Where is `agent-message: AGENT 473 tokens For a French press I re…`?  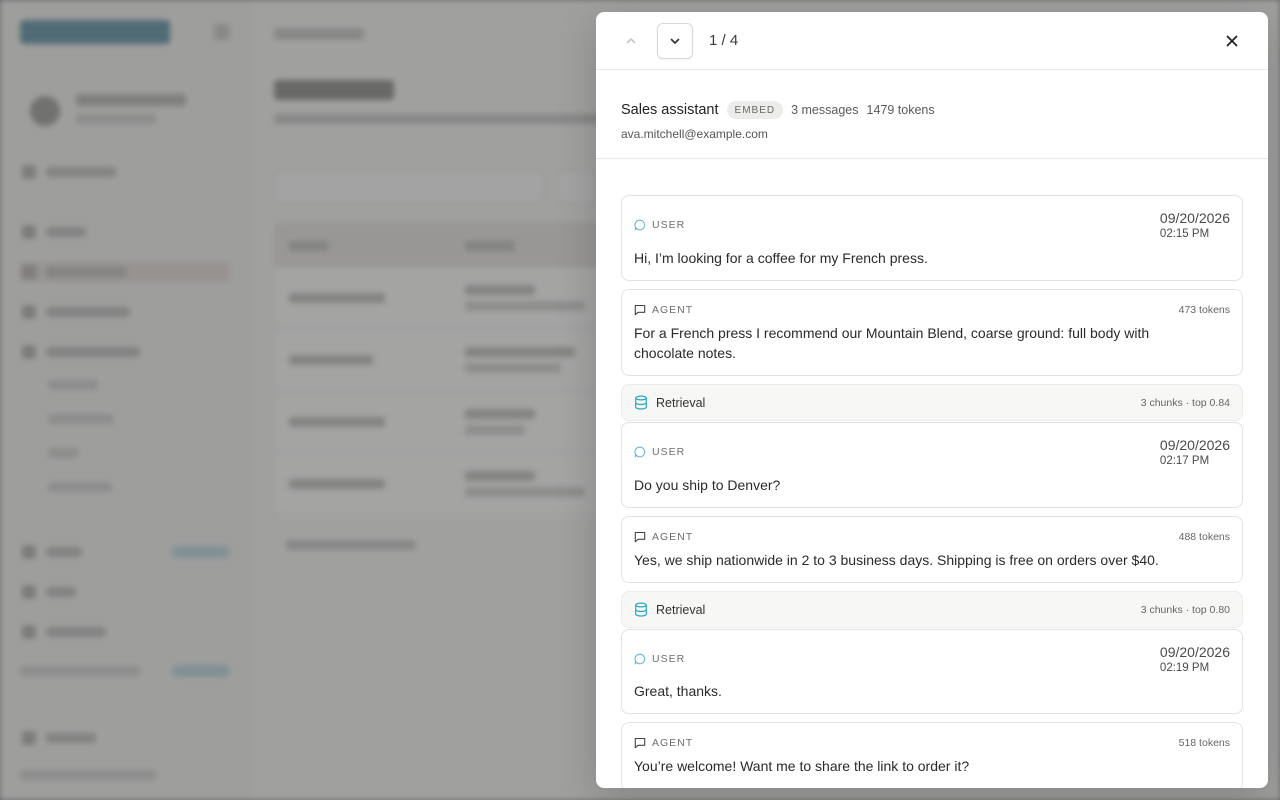
agent-message: AGENT 473 tokens For a French press I re… is located at coordinates (932, 332).